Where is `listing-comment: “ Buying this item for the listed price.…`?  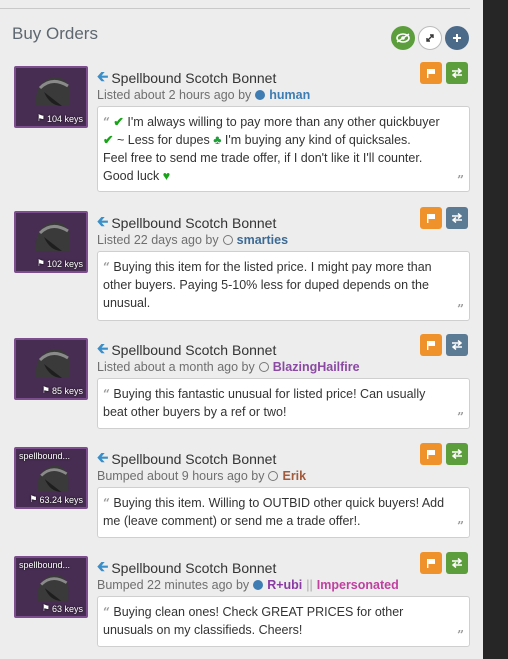 listing-comment: “ Buying this item for the listed price.… is located at coordinates (283, 286).